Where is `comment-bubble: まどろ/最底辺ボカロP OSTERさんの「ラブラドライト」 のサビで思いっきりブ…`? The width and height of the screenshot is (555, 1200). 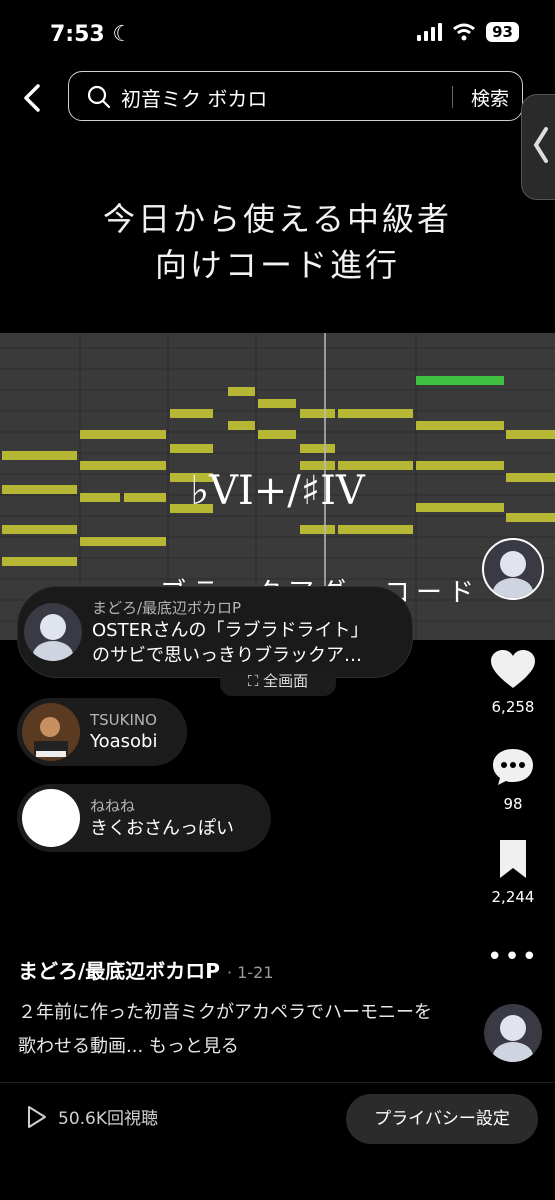 comment-bubble: まどろ/最底辺ボカロP OSTERさんの「ラブラドライト」 のサビで思いっきりブ… is located at coordinates (215, 632).